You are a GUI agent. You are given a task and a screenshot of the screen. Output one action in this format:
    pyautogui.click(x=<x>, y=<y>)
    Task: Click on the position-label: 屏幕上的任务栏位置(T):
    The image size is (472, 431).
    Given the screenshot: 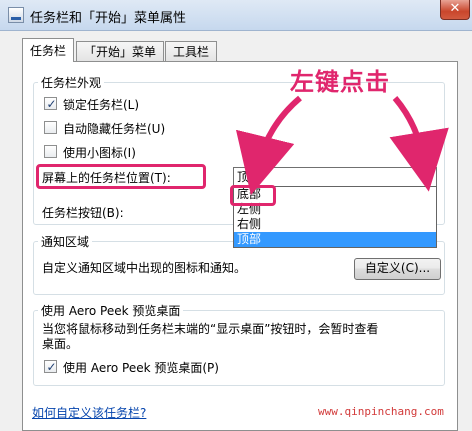 What is the action you would take?
    pyautogui.click(x=106, y=178)
    